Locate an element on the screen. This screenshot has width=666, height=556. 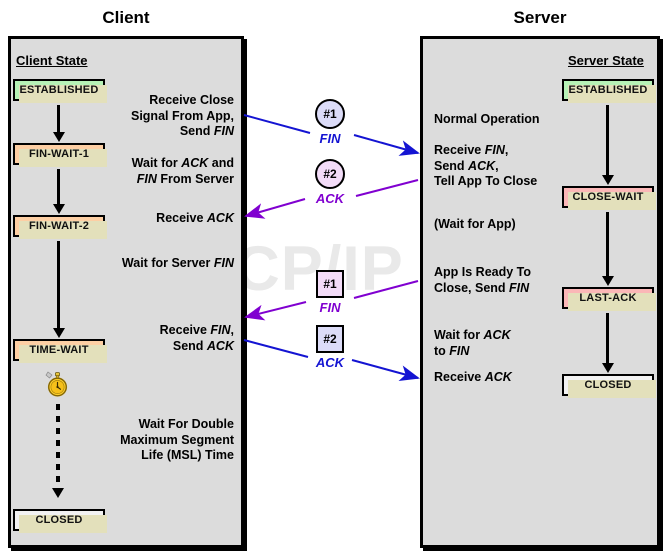
server-desc-3: (Wait for App) is located at coordinates (475, 224).